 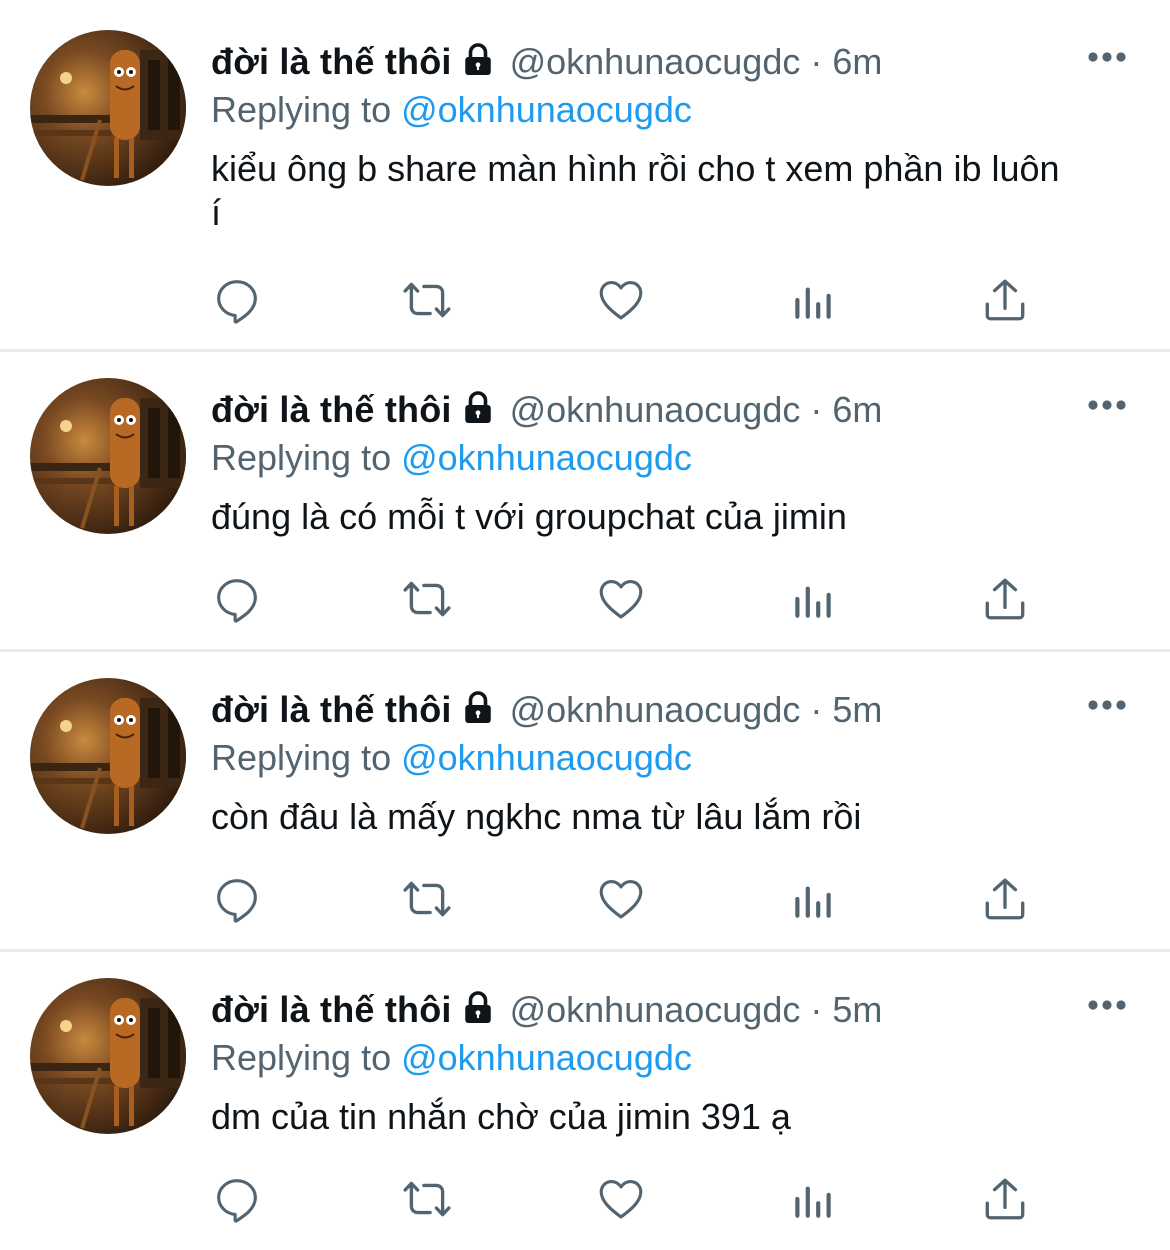 I want to click on tweet-text: dm của tin nhắn chờ của jimin 391 ạ, so click(x=501, y=1116).